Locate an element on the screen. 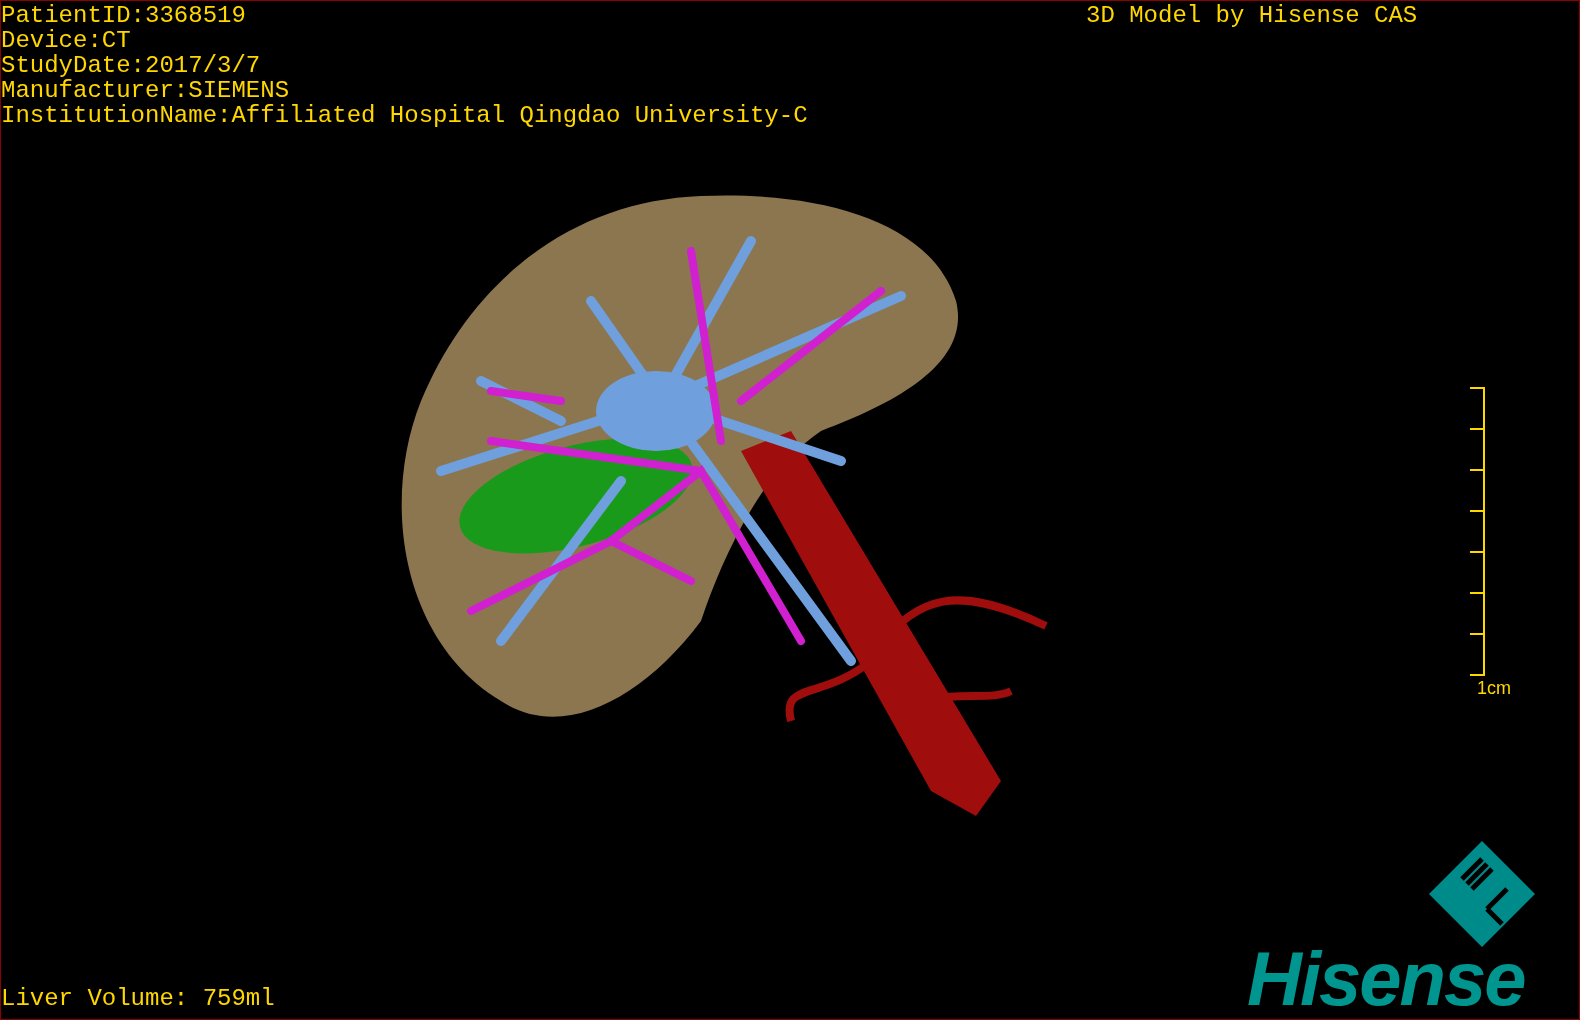  scale-label: 1cm is located at coordinates (1494, 688).